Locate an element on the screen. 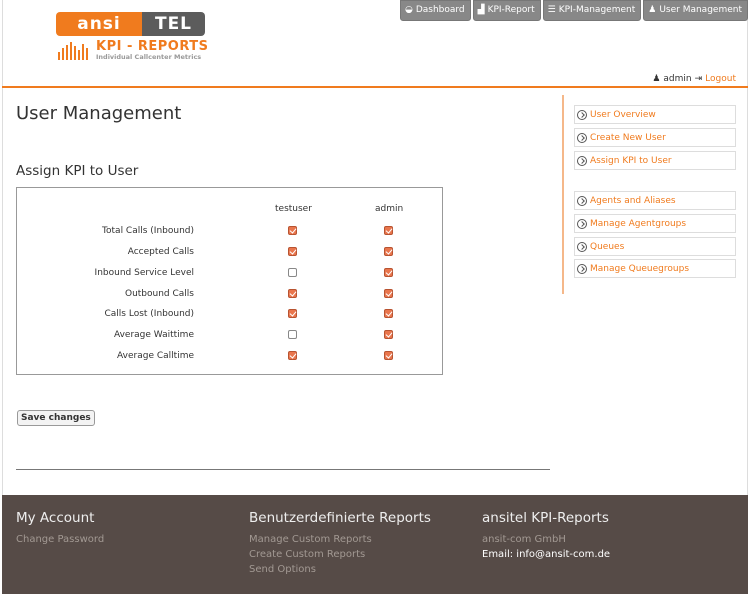 The image size is (750, 594). sidebar-item-label: Agents and Aliases is located at coordinates (633, 200).